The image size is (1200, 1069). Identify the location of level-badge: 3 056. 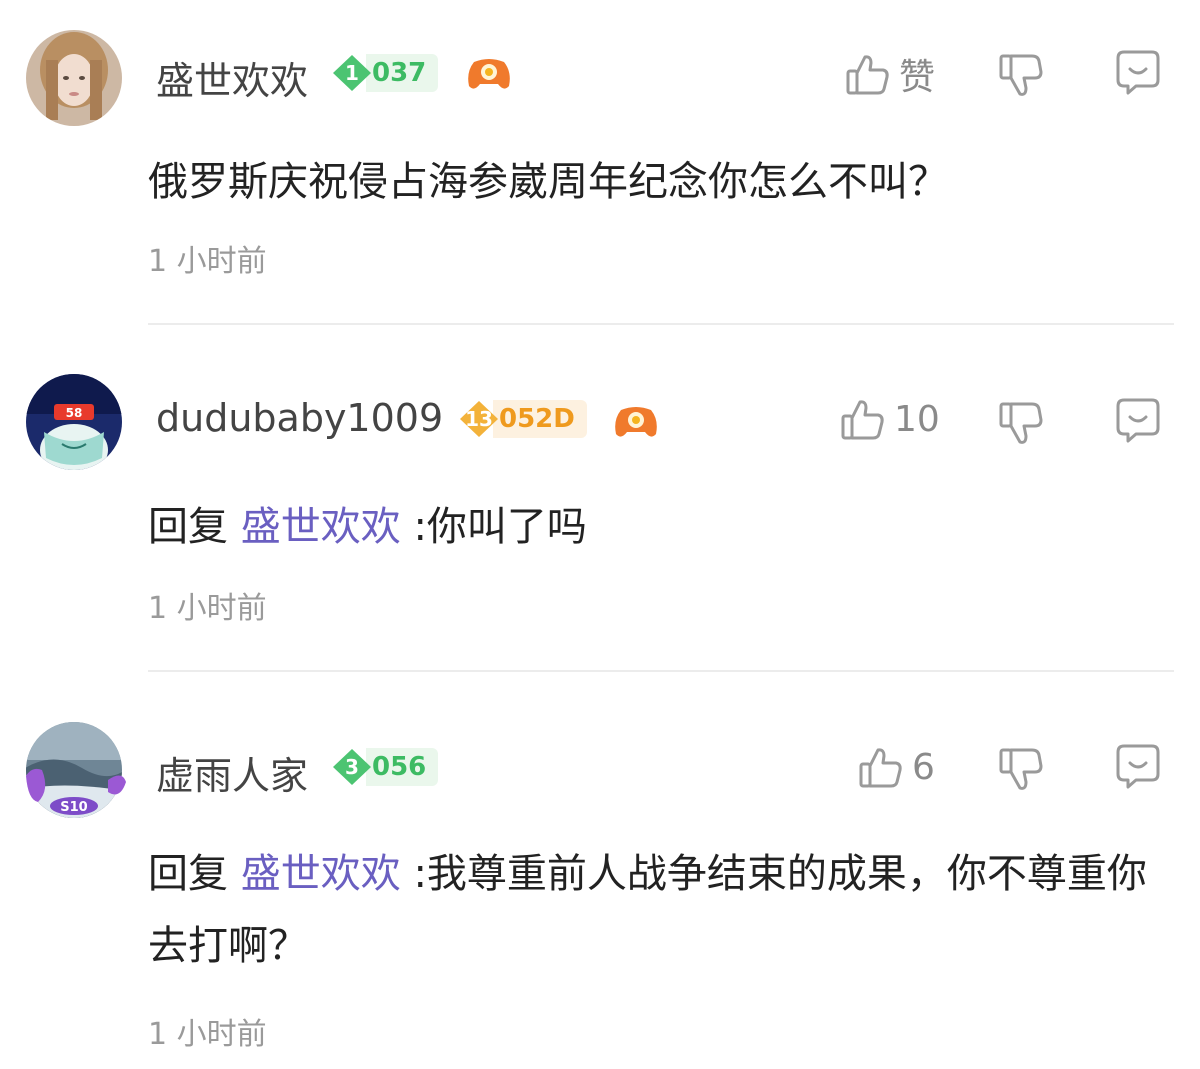
(385, 767).